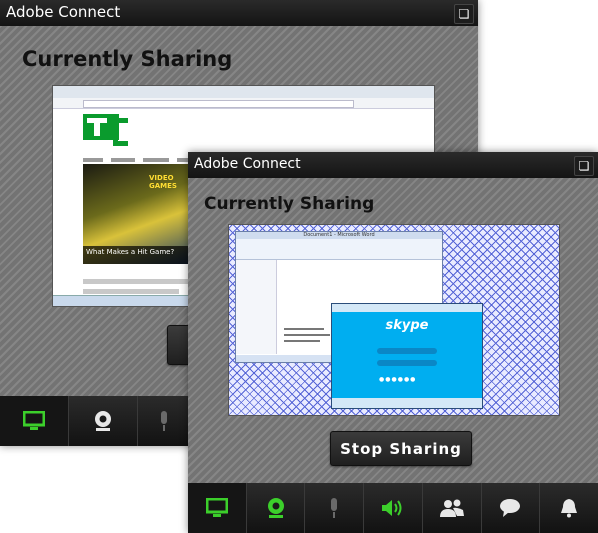 Image resolution: width=598 pixels, height=533 pixels. Describe the element at coordinates (407, 403) in the screenshot. I see `skype-footer` at that location.